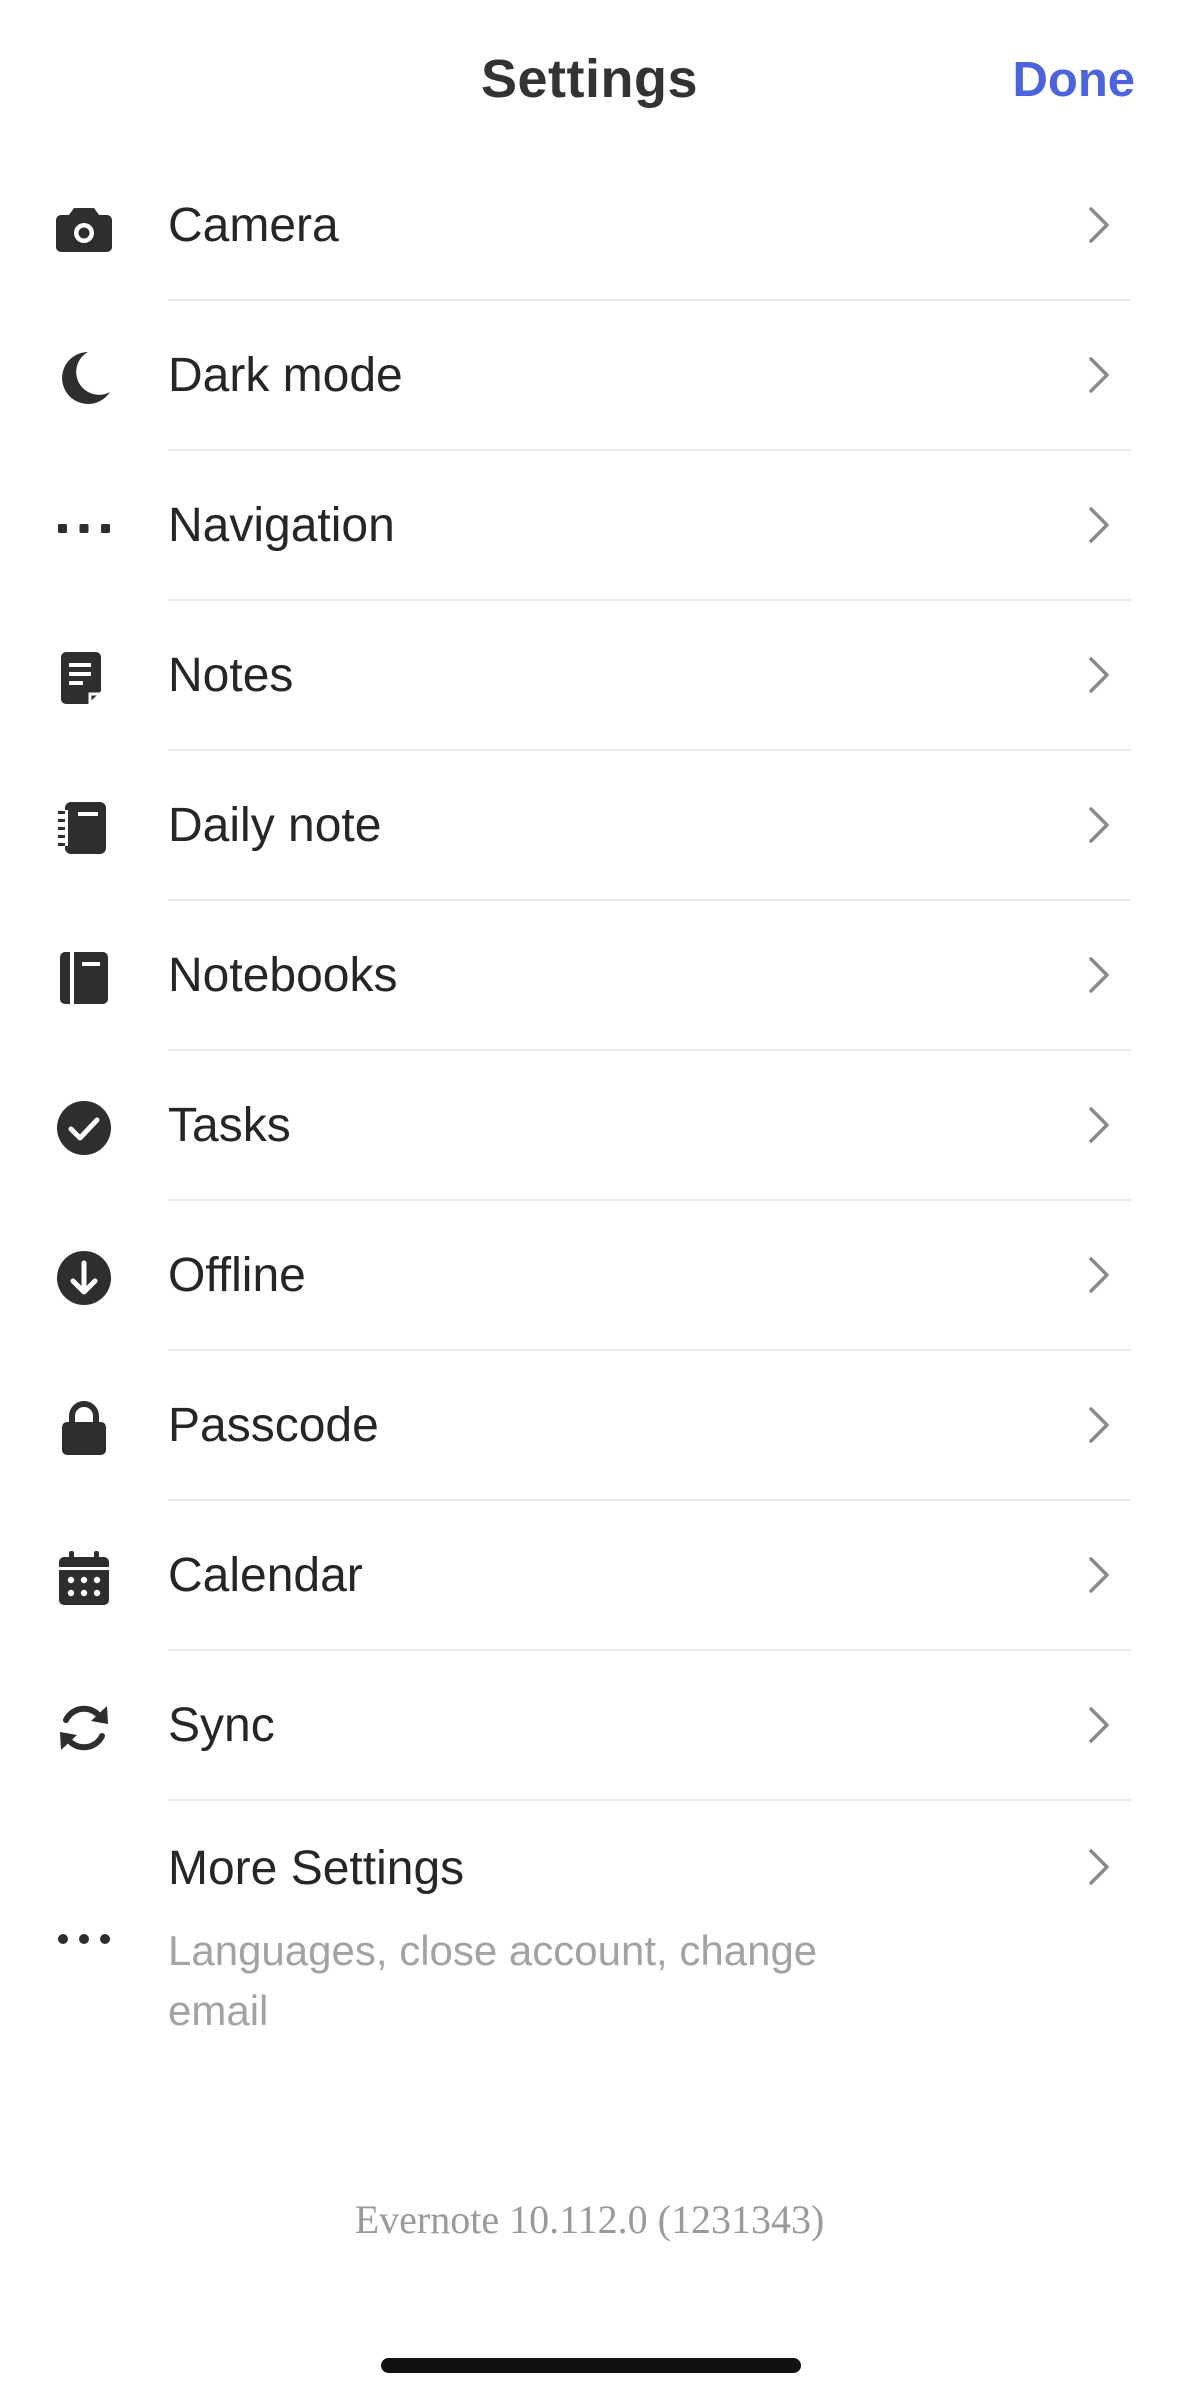  I want to click on settings-item-daily-note: Daily note, so click(589, 826).